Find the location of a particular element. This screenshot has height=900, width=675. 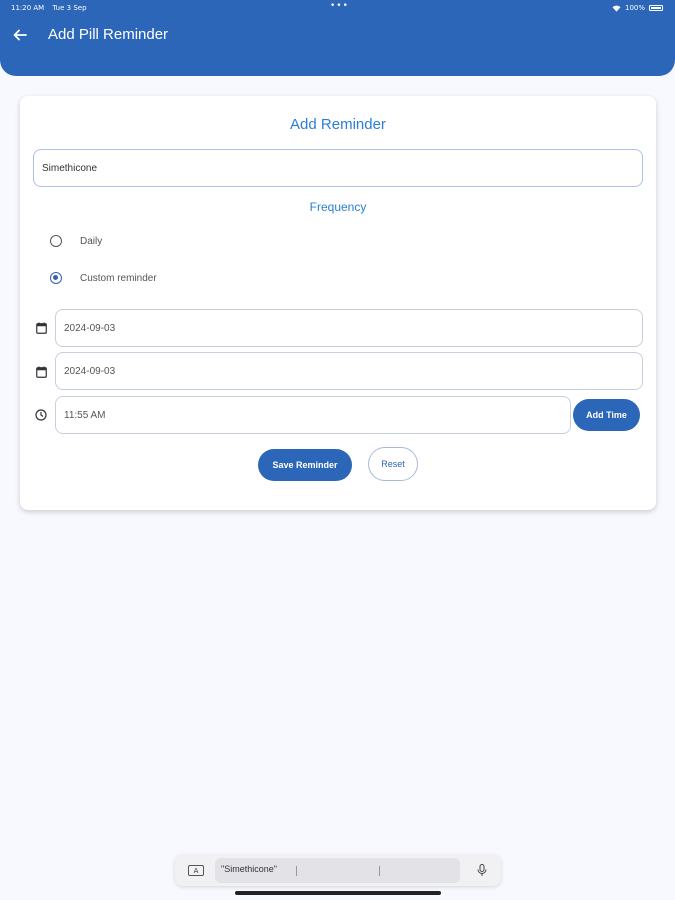

end-date-value: 2024-09-03 is located at coordinates (90, 371).